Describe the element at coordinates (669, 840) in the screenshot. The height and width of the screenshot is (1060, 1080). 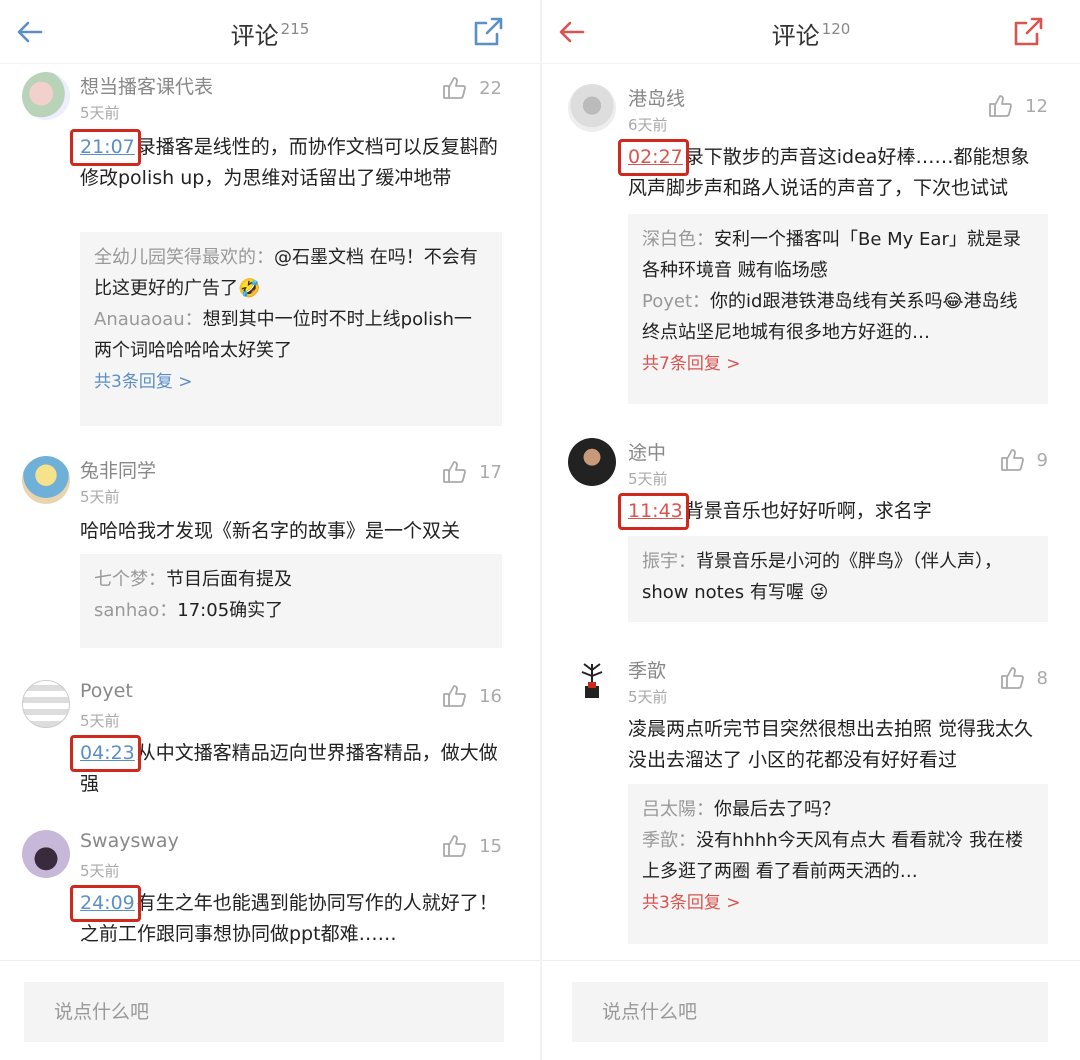
I see `reply-author: 季歆：` at that location.